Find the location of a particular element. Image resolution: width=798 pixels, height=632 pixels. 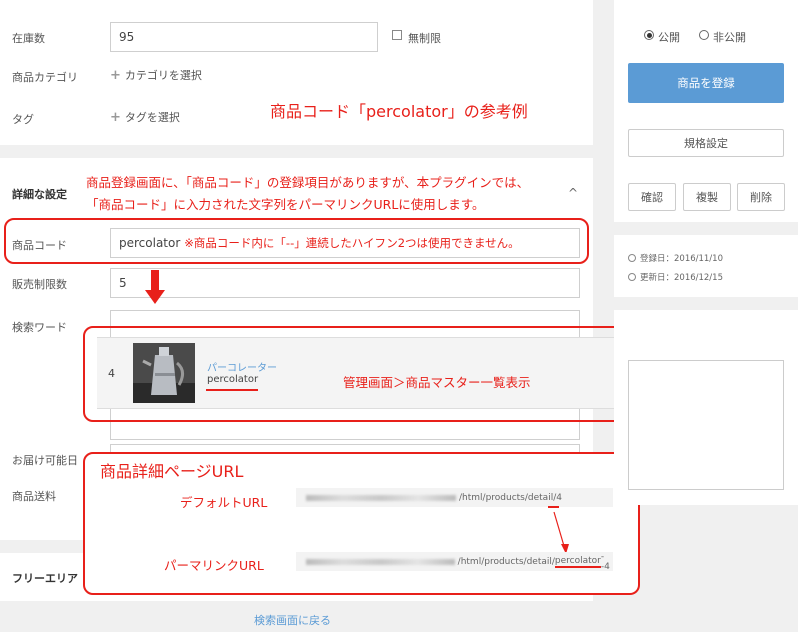

shipping-label: 商品送料 is located at coordinates (34, 496).